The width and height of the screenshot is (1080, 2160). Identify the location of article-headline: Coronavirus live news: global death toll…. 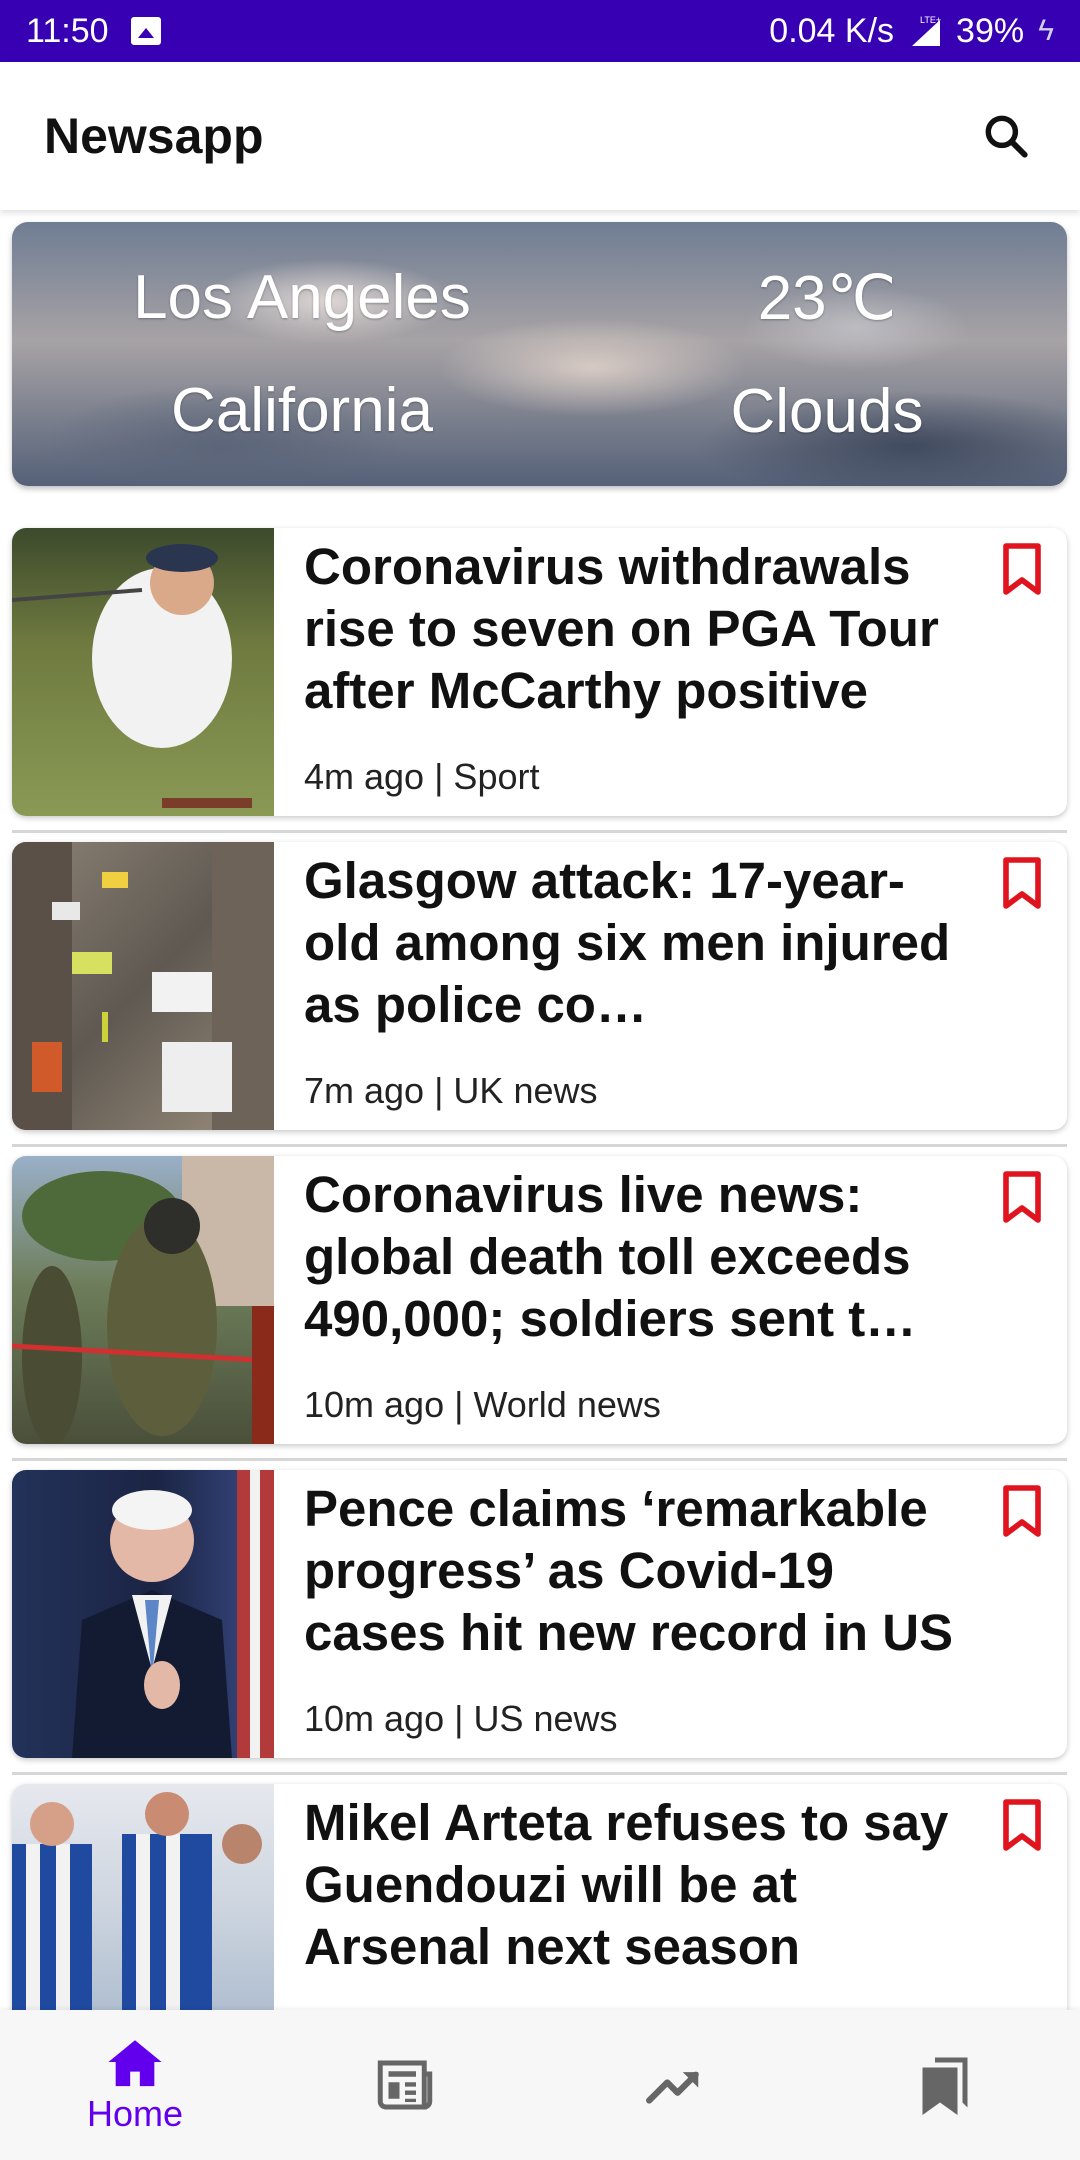
(610, 1256).